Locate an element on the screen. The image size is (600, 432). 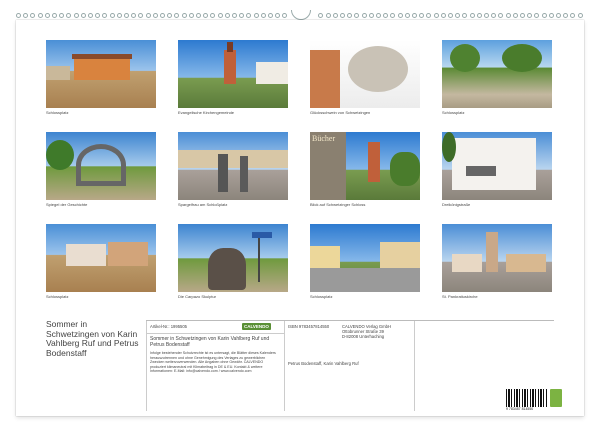
photo-caption: Spargelfrau am Schloßplatz is located at coordinates (203, 204).